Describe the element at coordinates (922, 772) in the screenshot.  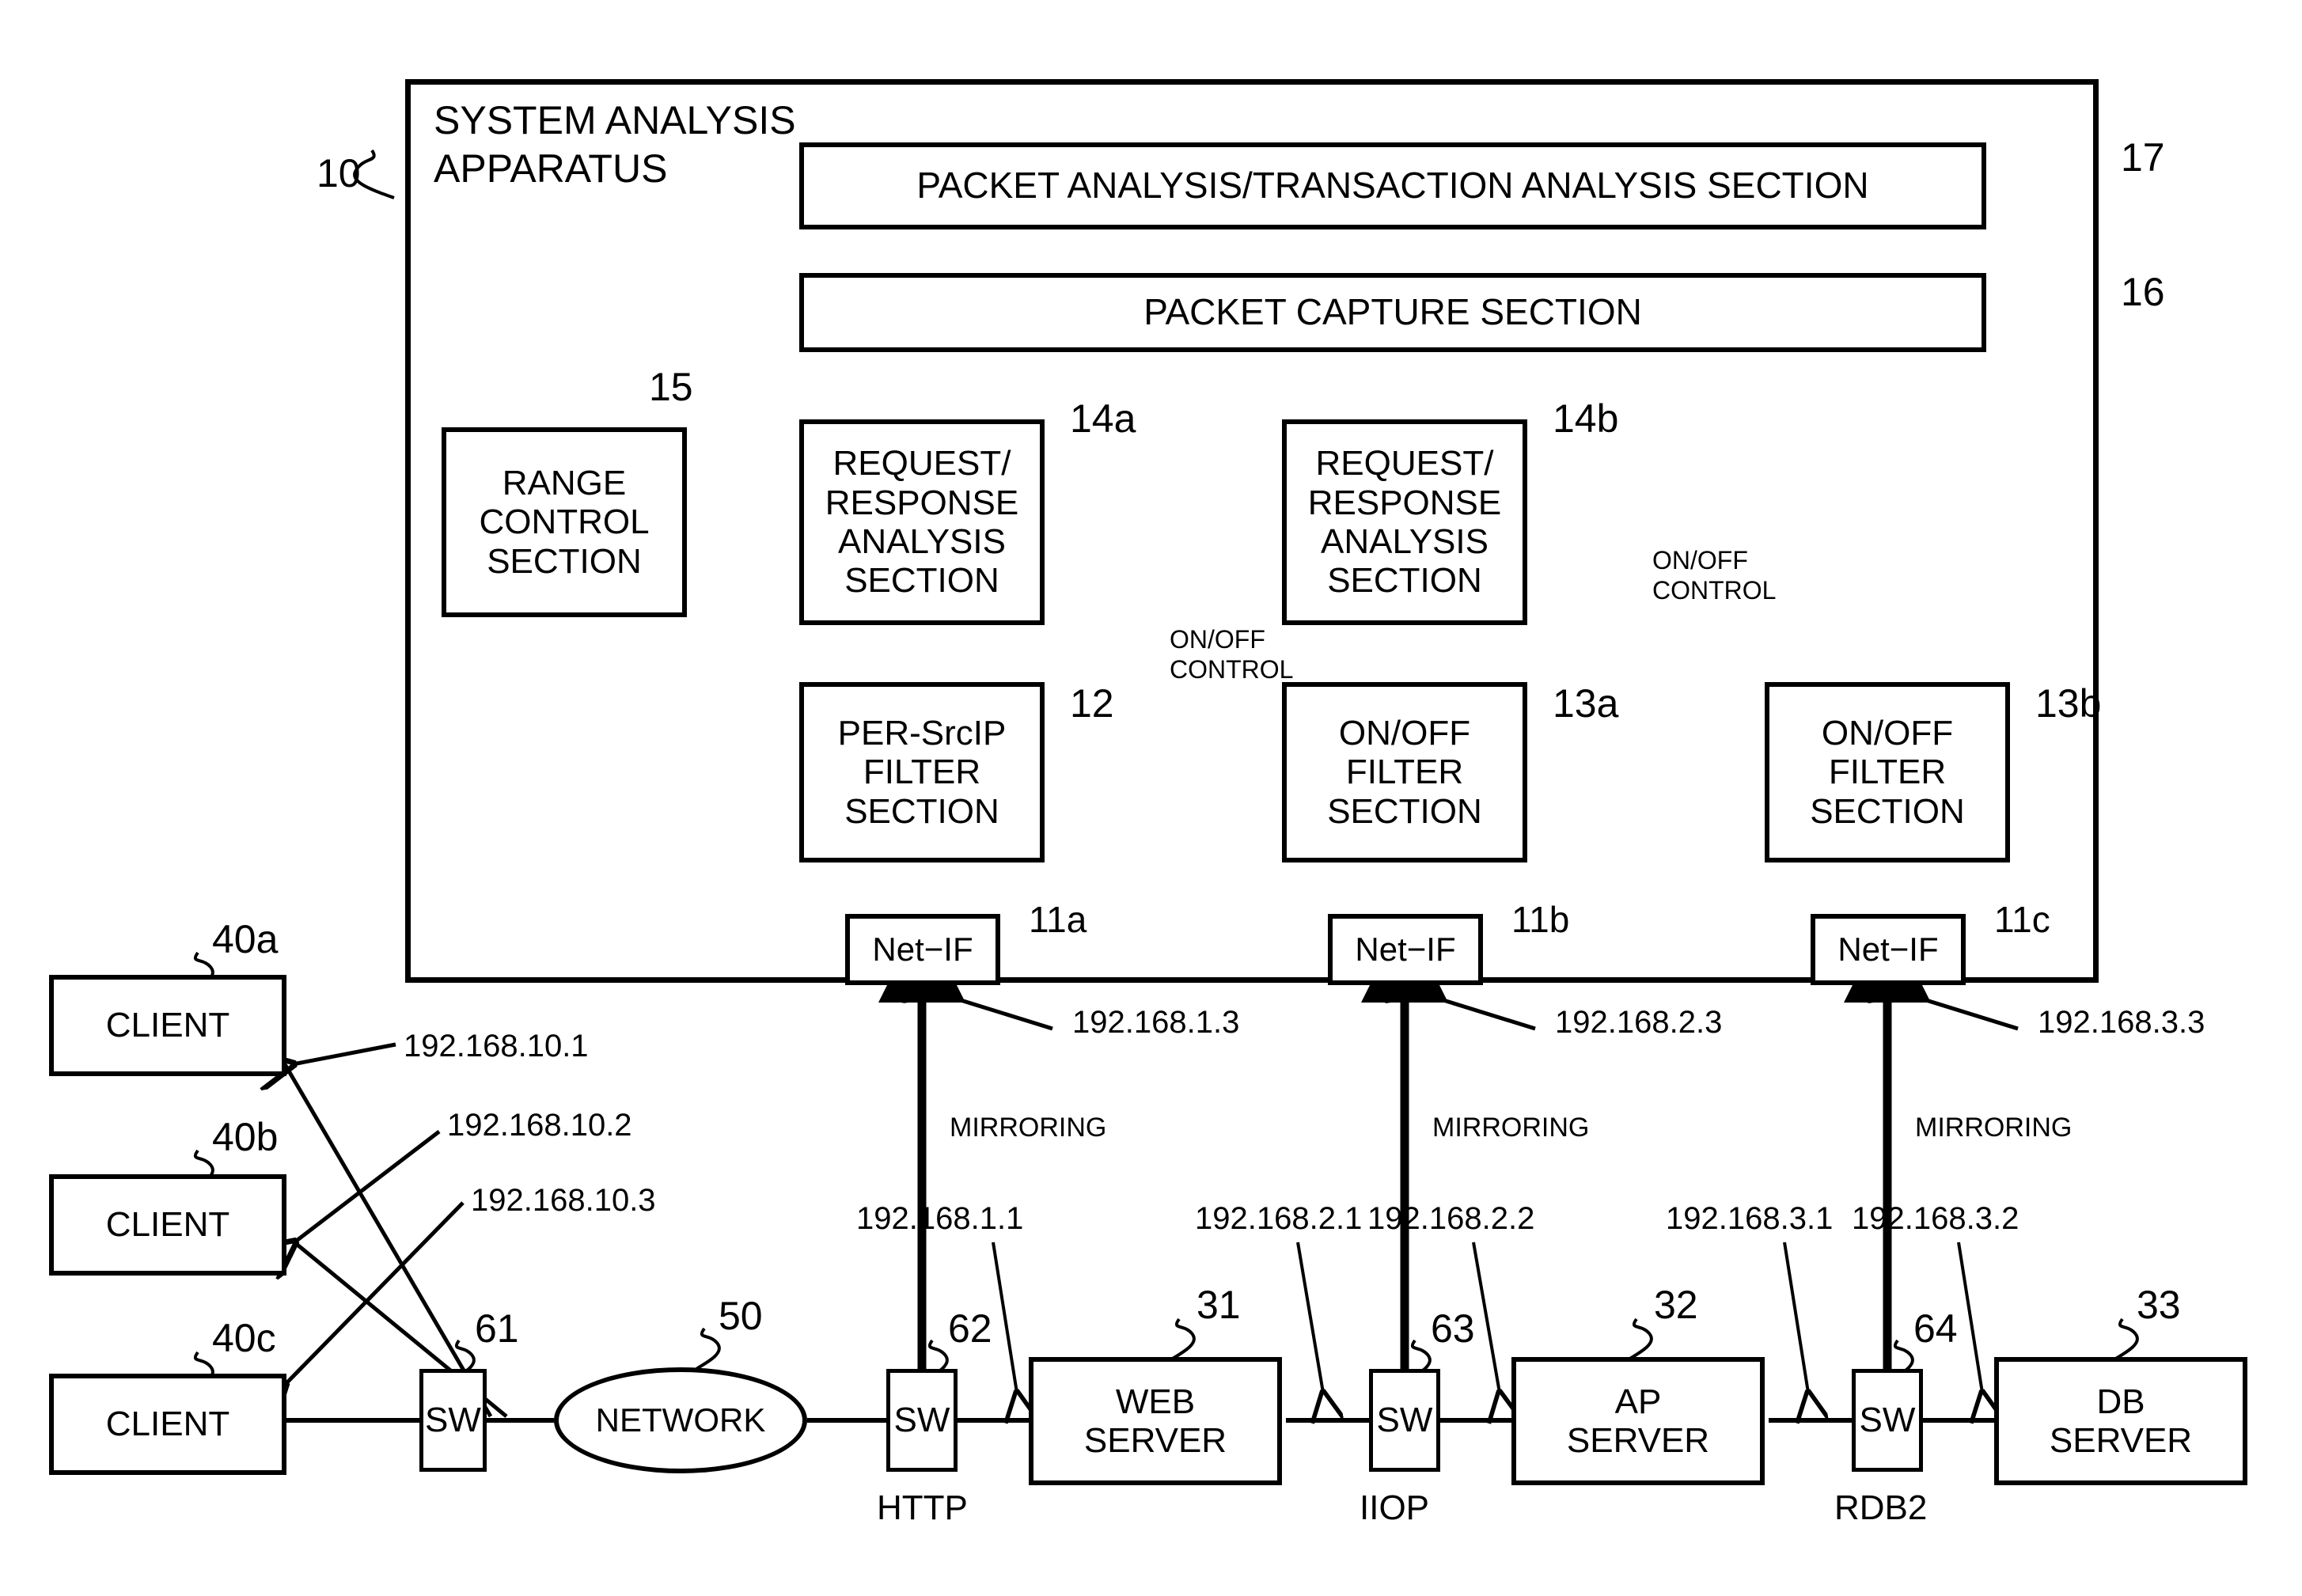
I see `per-srcip-filter-section: PER-SrcIP FILTER SECTION` at that location.